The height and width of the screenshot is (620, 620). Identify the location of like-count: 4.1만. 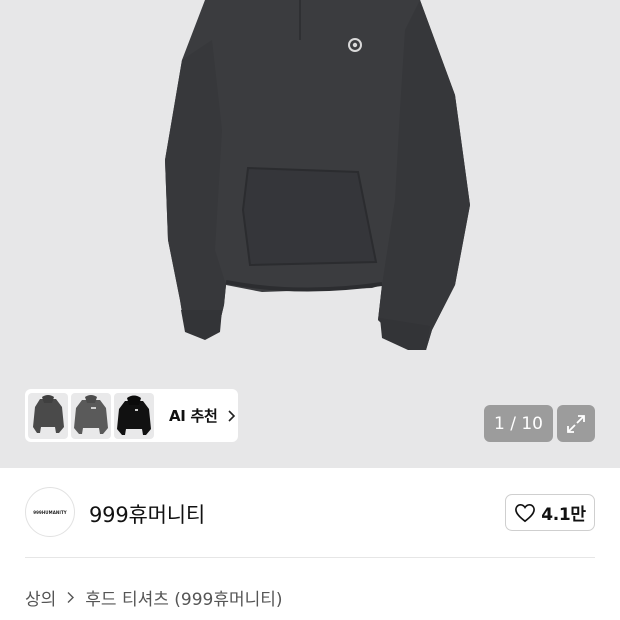
(563, 515).